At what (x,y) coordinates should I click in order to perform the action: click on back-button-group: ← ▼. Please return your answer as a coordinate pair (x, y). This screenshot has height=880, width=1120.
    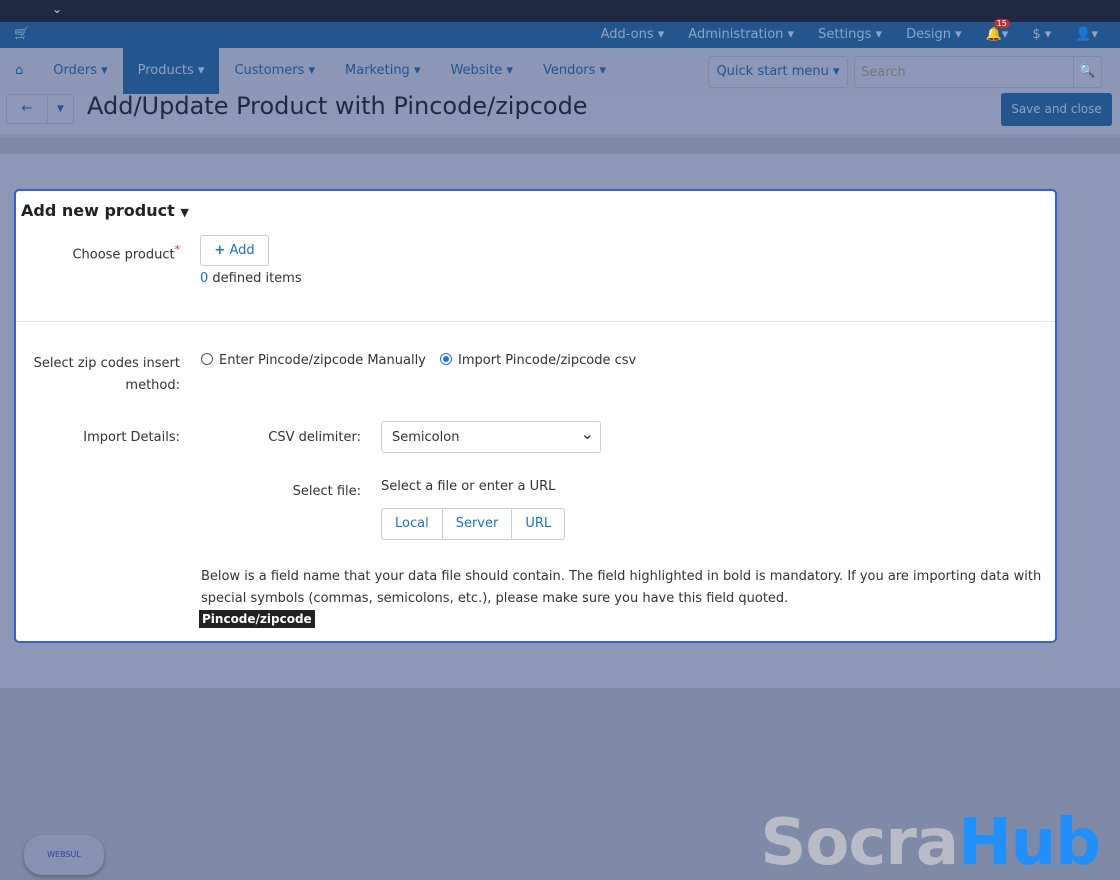
    Looking at the image, I should click on (40, 109).